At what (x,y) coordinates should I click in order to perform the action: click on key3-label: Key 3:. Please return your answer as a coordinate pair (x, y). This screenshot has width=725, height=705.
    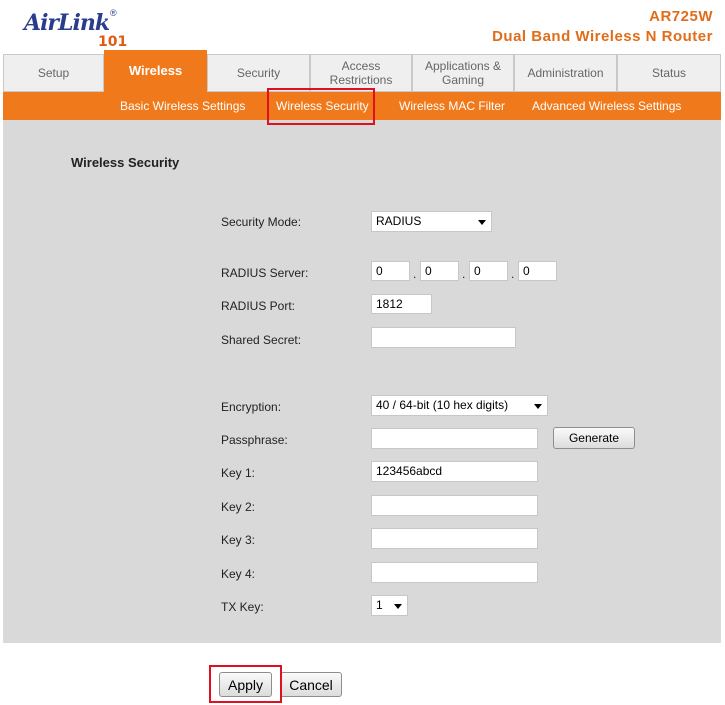
    Looking at the image, I should click on (238, 540).